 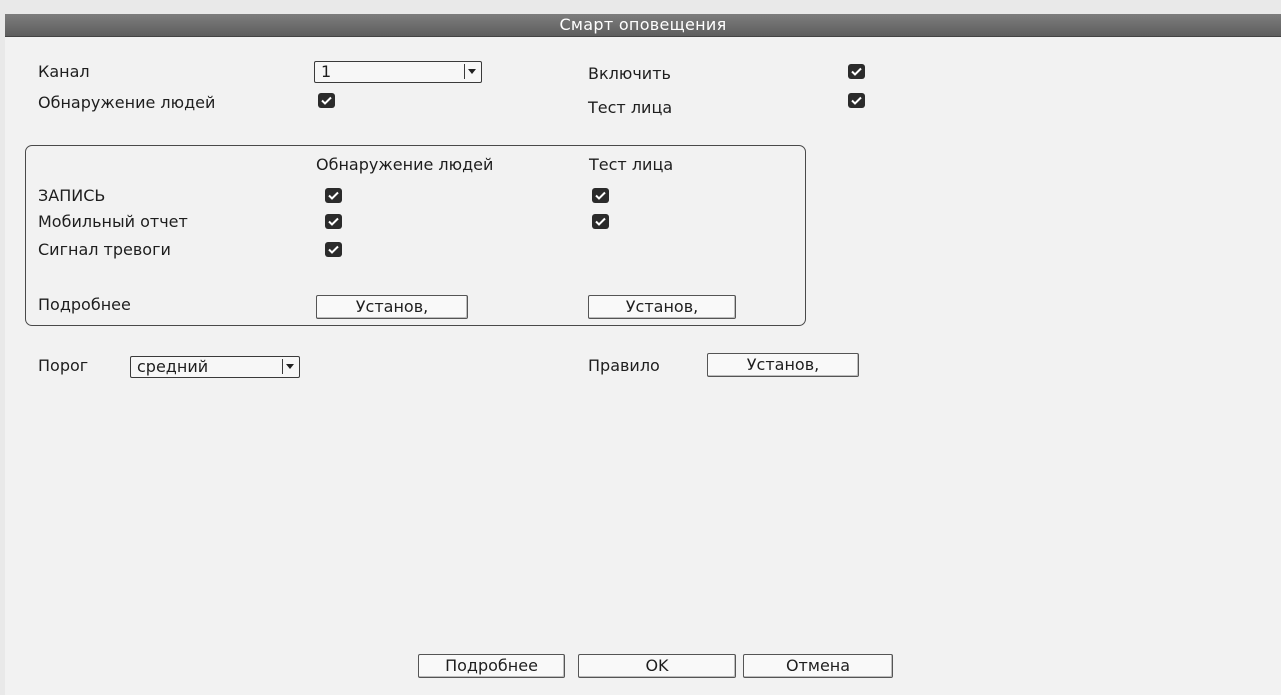 What do you see at coordinates (657, 666) in the screenshot?
I see `ok-button: OK` at bounding box center [657, 666].